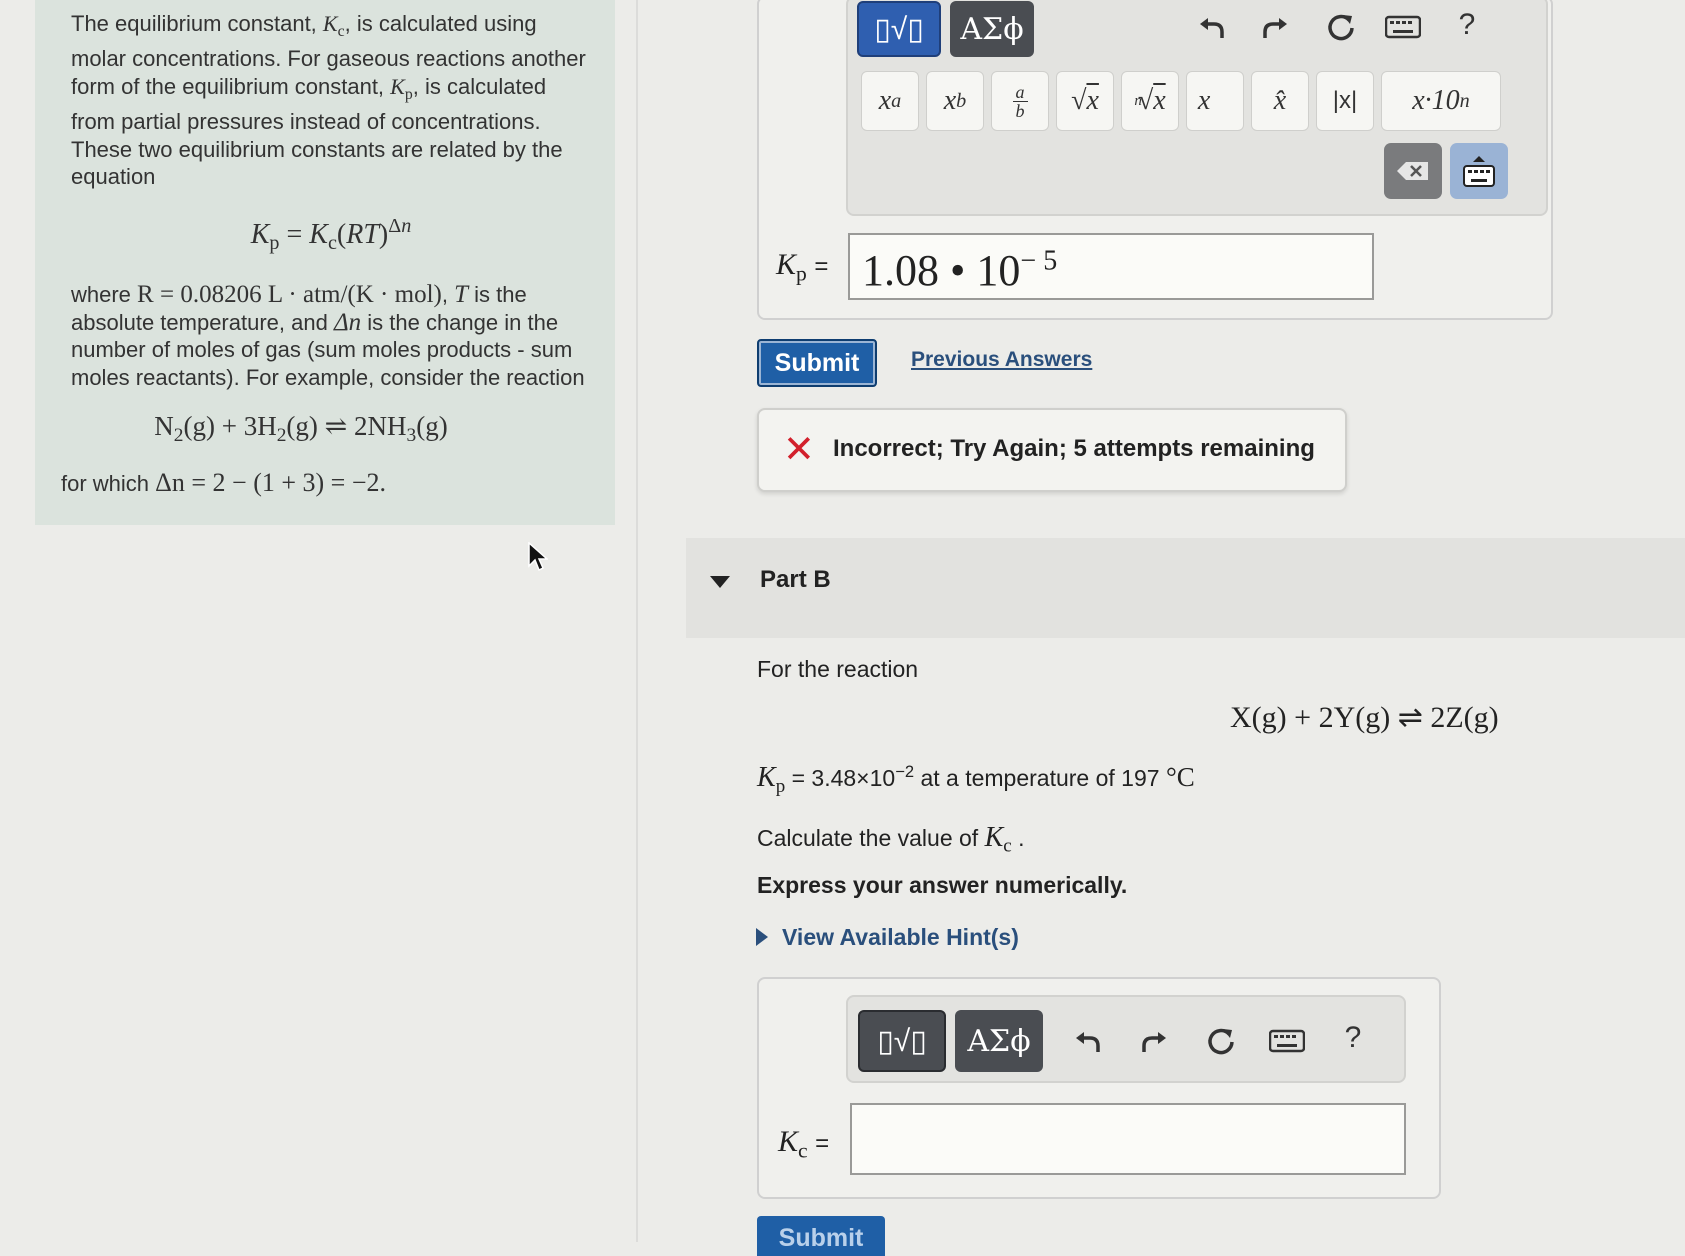 This screenshot has width=1685, height=1256. What do you see at coordinates (224, 483) in the screenshot?
I see `intro-paragraph-3: for which Δn = 2 − (1 + 3) = −2.` at bounding box center [224, 483].